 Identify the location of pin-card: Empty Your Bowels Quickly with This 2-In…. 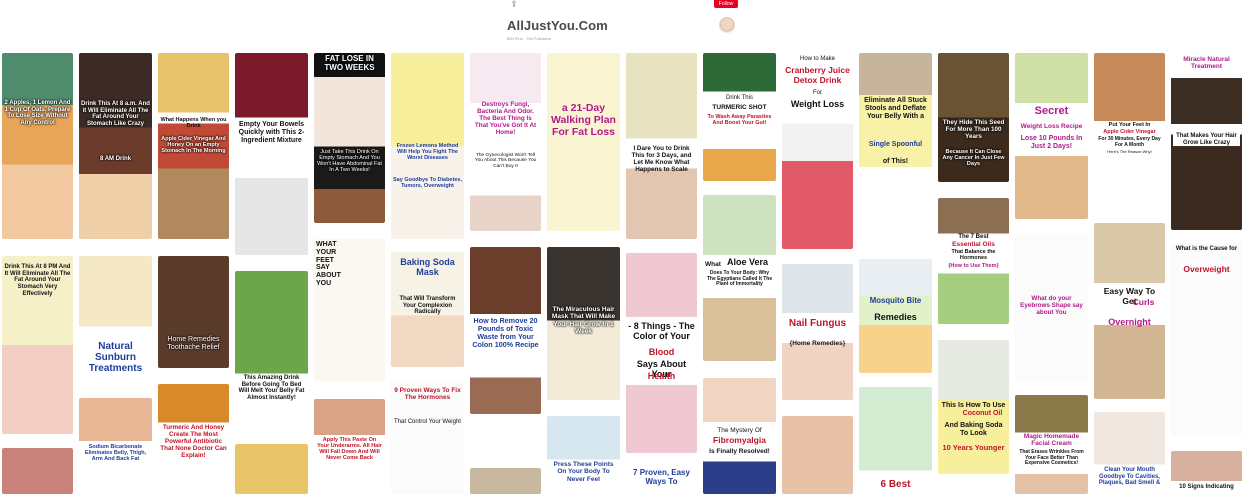
(271, 154).